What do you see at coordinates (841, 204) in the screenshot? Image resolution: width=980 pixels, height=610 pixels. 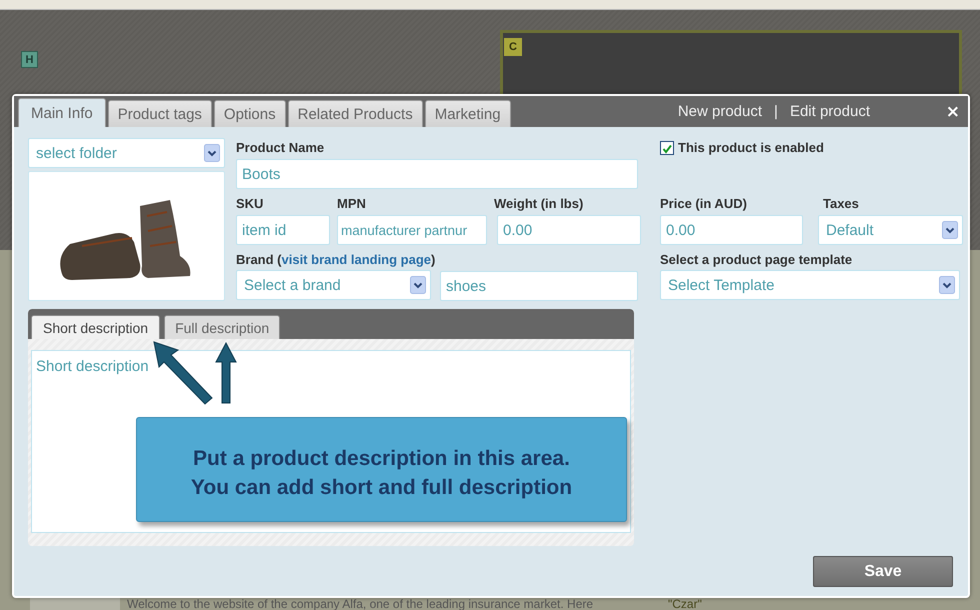 I see `field-label: Taxes` at bounding box center [841, 204].